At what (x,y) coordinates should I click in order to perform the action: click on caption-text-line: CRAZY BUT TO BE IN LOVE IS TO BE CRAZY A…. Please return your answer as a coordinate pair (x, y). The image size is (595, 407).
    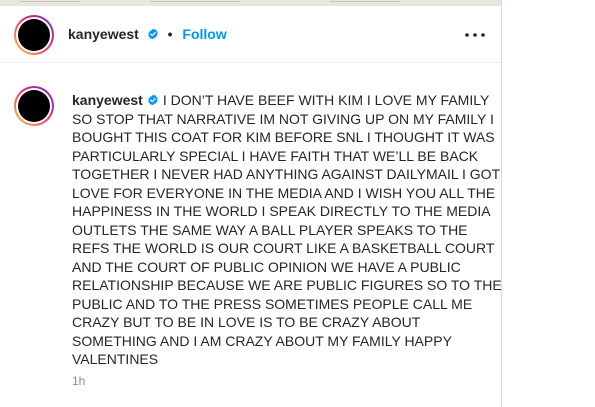
    Looking at the image, I should click on (246, 322).